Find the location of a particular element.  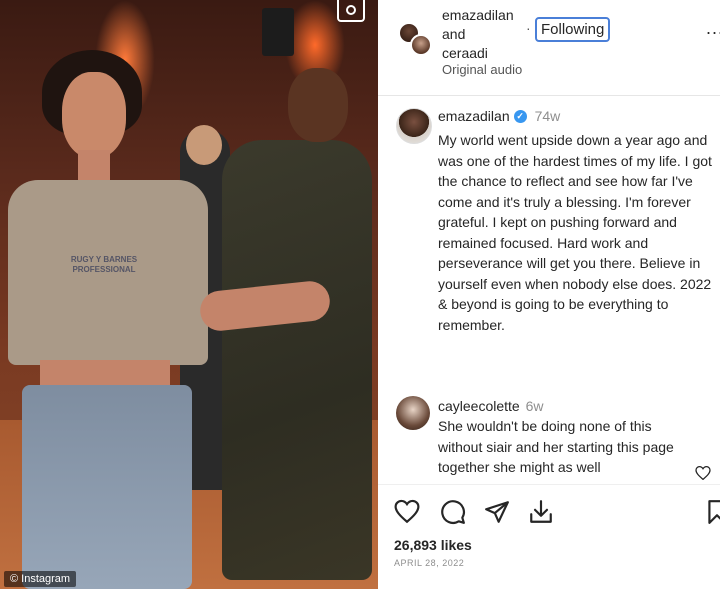

caption-username: emazadilan is located at coordinates (474, 116).